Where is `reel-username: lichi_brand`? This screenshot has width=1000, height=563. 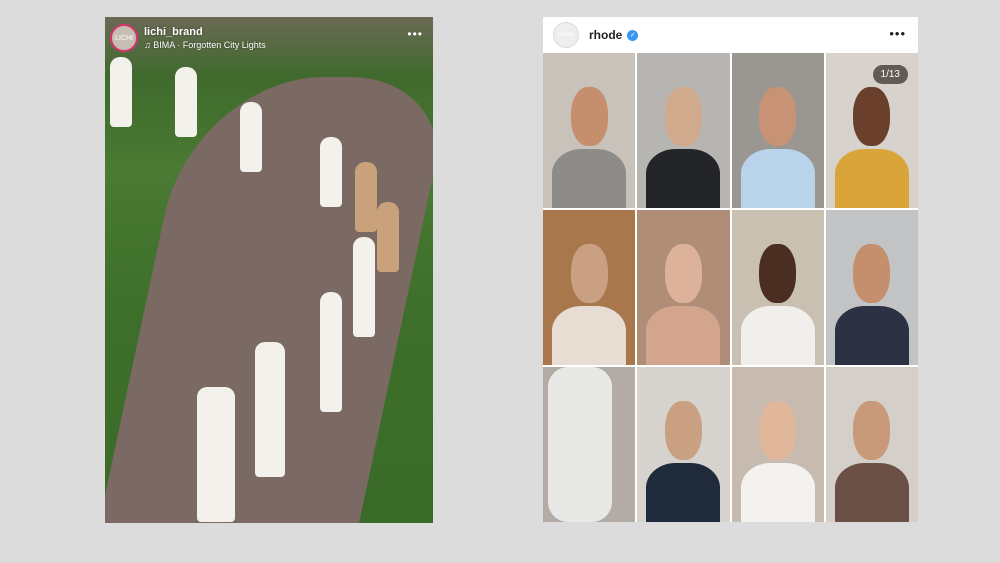
reel-username: lichi_brand is located at coordinates (205, 32).